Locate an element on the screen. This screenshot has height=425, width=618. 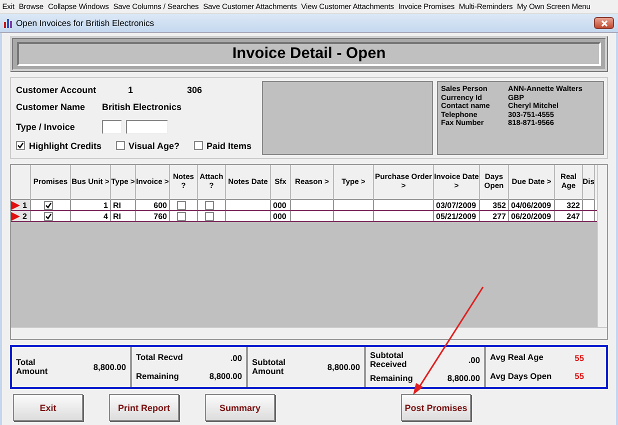
row-number: 2 is located at coordinates (24, 216).